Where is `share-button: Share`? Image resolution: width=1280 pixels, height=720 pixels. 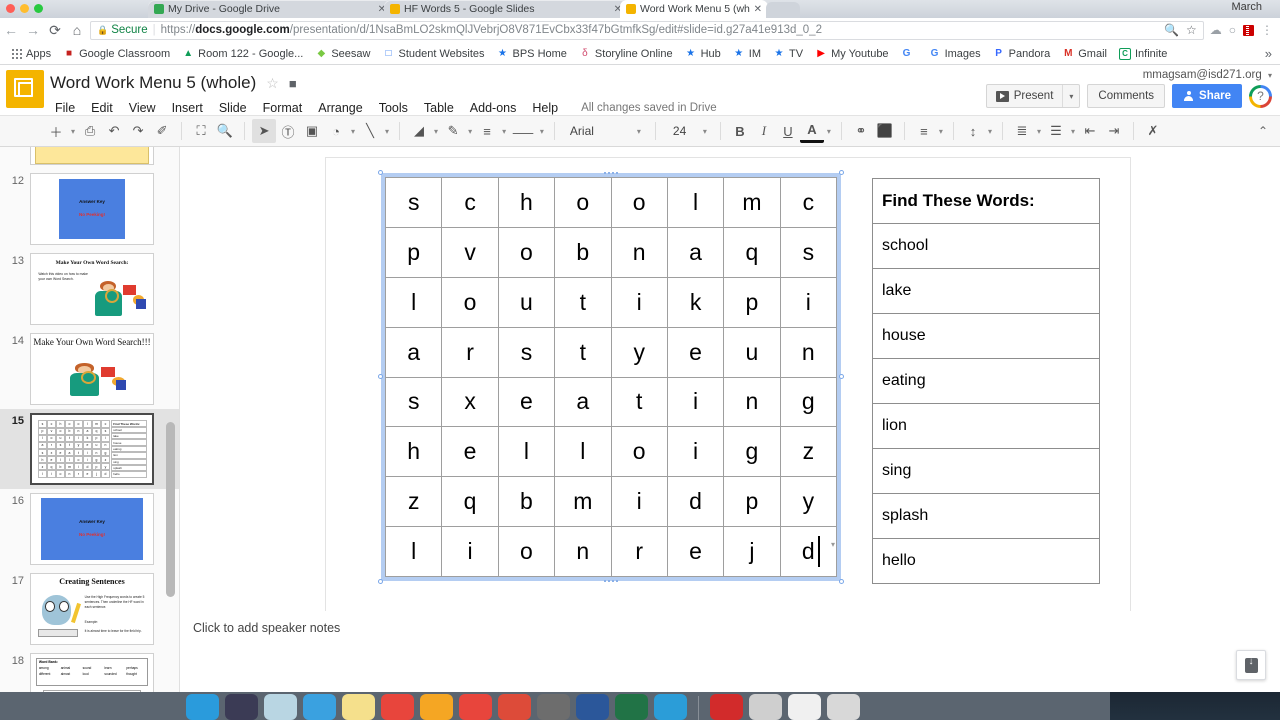 share-button: Share is located at coordinates (1207, 96).